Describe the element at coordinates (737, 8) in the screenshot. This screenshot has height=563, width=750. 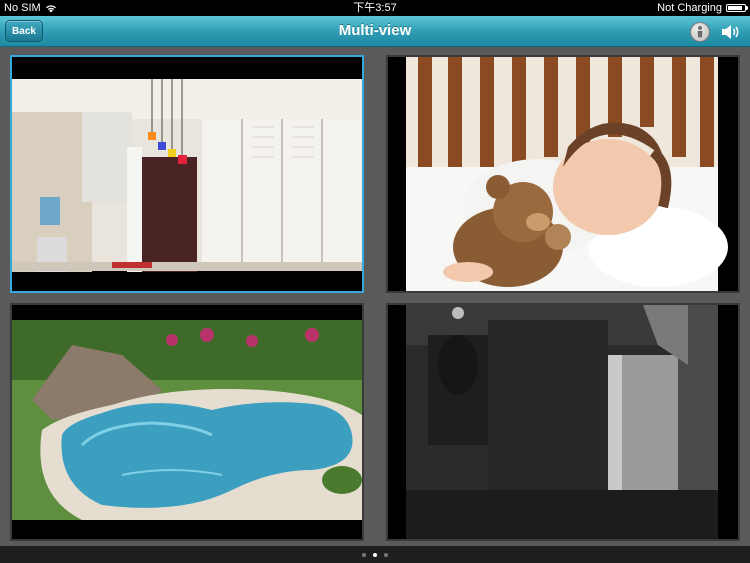
I see `battery-icon` at that location.